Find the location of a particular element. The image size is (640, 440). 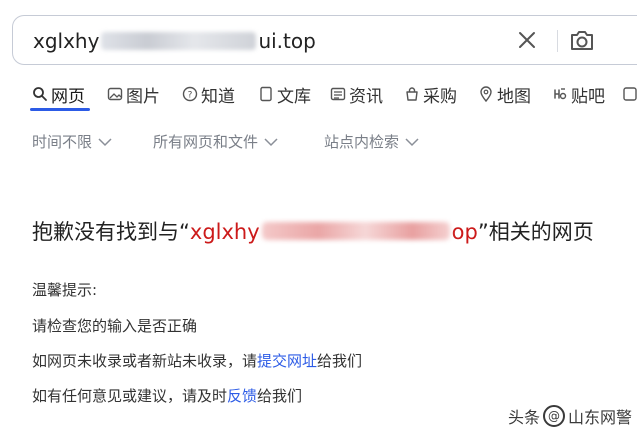

tab-wenku: 文库 is located at coordinates (284, 94).